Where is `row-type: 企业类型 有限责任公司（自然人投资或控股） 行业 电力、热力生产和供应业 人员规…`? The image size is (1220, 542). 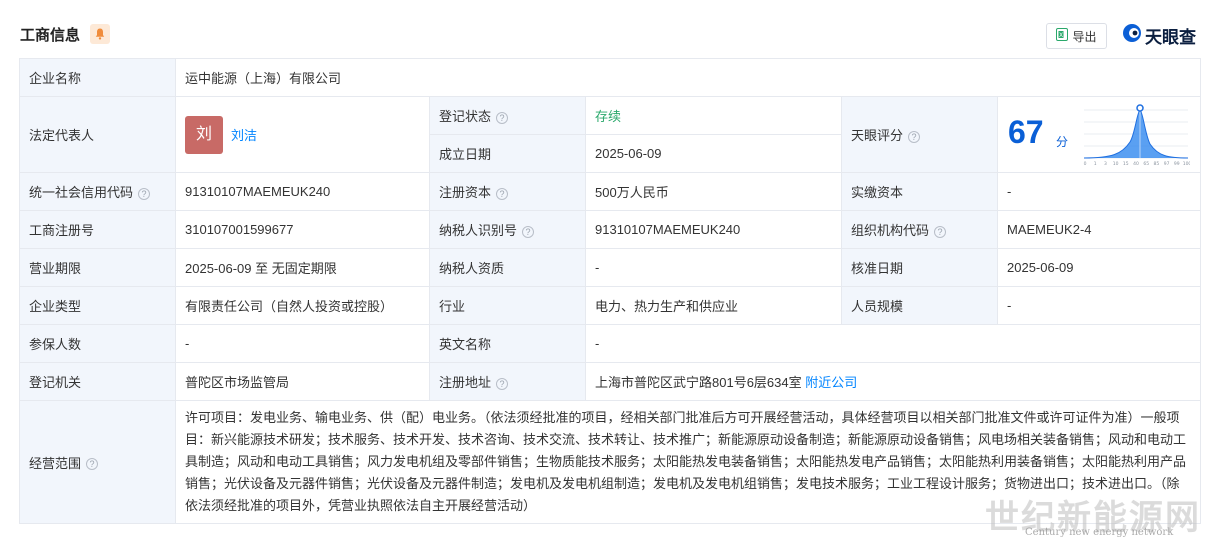
row-type: 企业类型 有限责任公司（自然人投资或控股） 行业 电力、热力生产和供应业 人员规… is located at coordinates (610, 305).